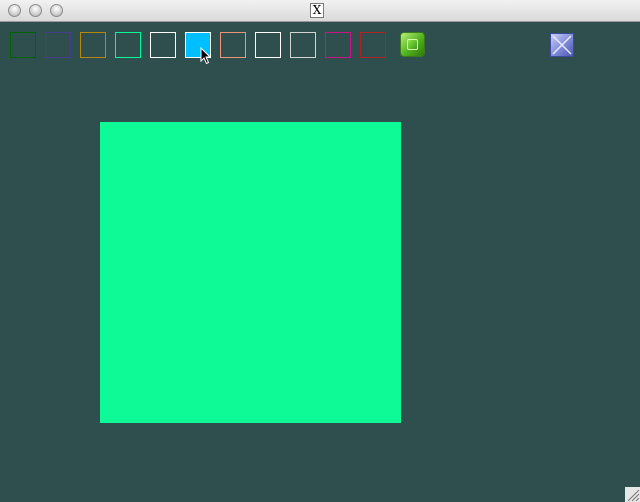 The image size is (640, 502). Describe the element at coordinates (23, 45) in the screenshot. I see `color-swatch-darkgreen` at that location.